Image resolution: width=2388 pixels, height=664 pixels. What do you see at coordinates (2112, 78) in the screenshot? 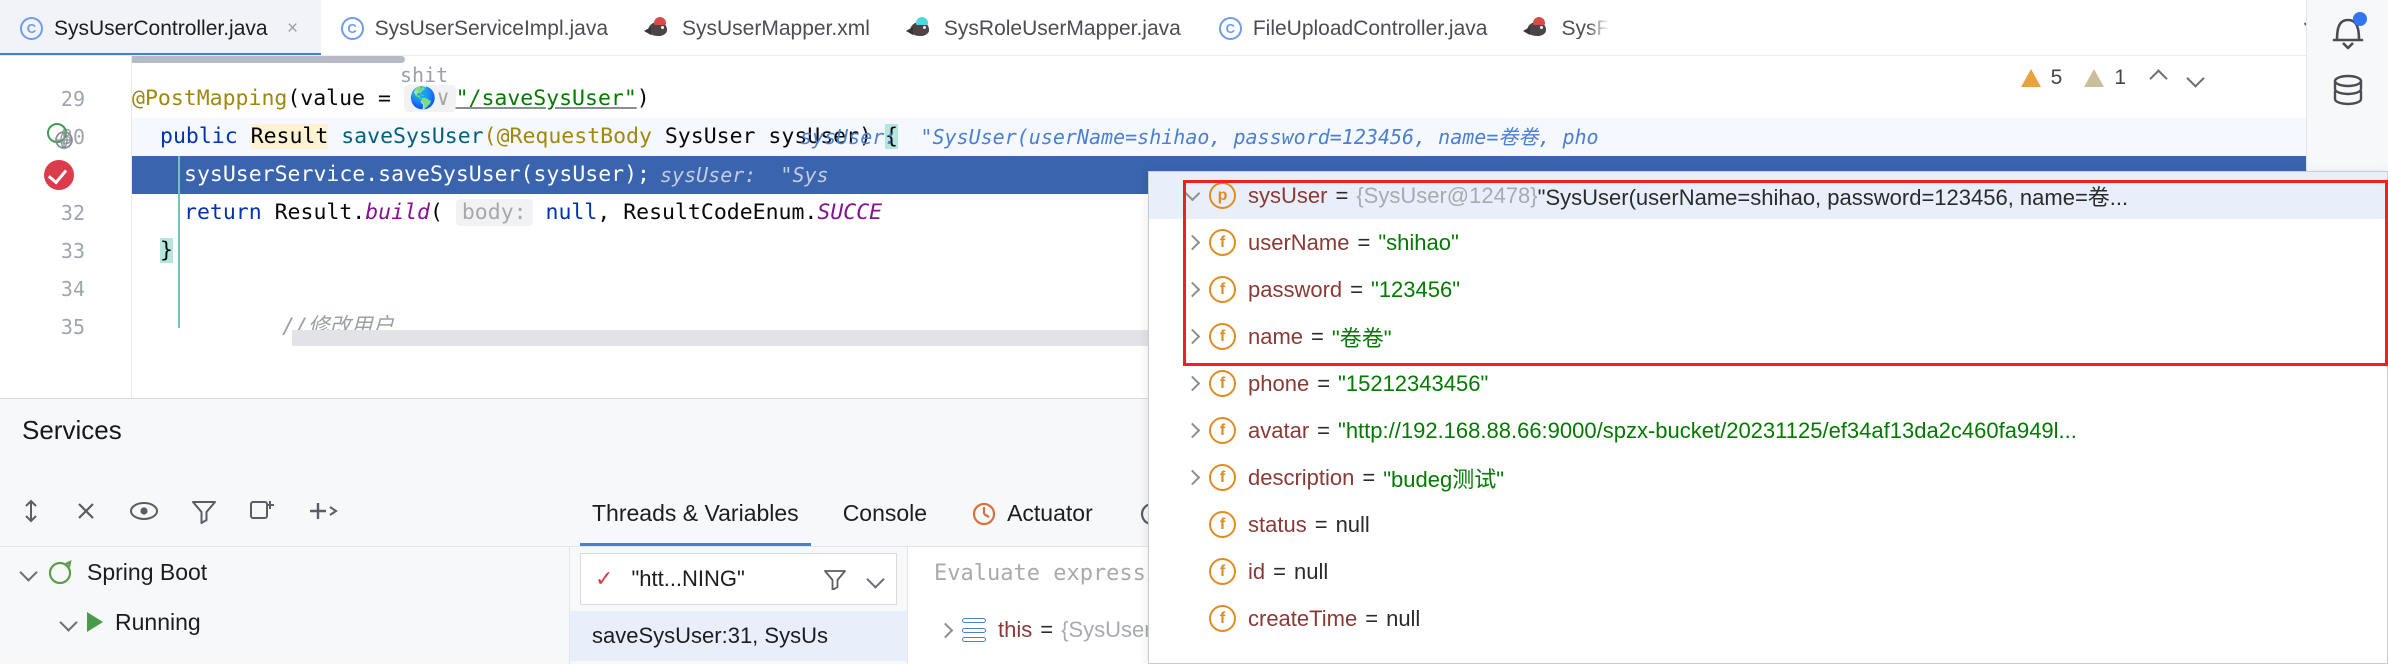
I see `inspection-widget: 5 1` at bounding box center [2112, 78].